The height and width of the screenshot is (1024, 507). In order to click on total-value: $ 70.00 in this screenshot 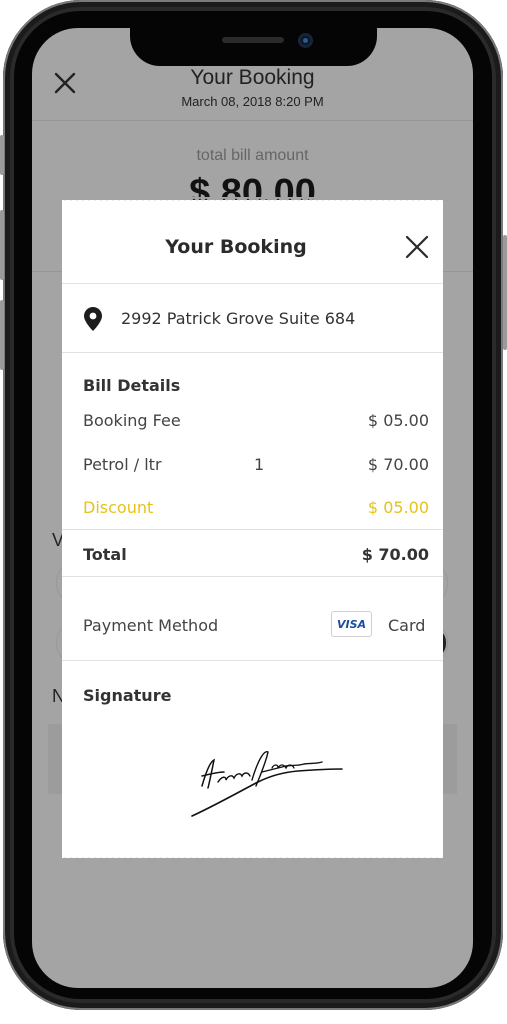, I will do `click(395, 554)`.